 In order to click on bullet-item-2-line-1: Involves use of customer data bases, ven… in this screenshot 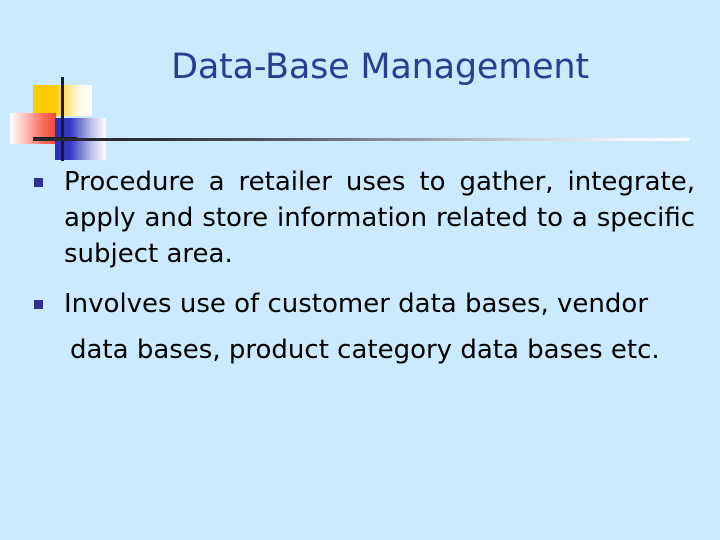, I will do `click(356, 304)`.